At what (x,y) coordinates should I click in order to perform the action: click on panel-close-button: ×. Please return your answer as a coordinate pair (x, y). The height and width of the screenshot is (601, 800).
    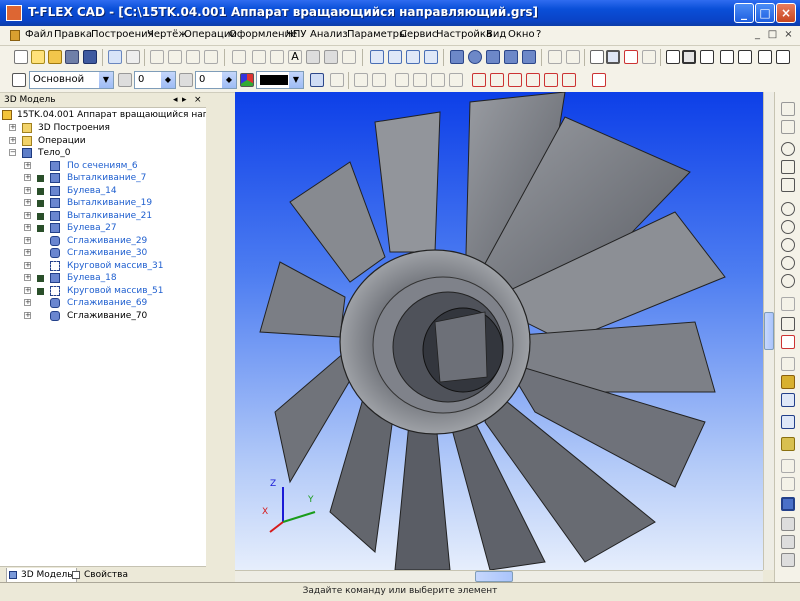
    Looking at the image, I should click on (198, 100).